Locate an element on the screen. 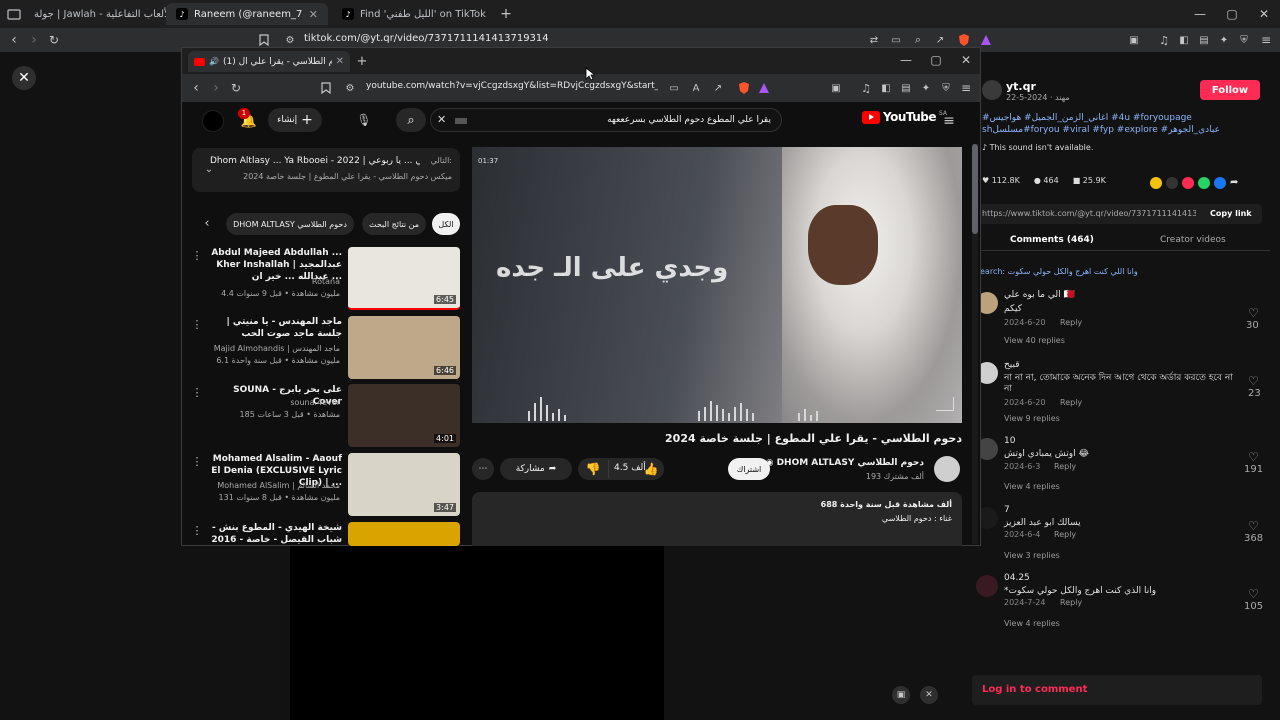  login-to-comment-link: Log in to comment is located at coordinates (1034, 689).